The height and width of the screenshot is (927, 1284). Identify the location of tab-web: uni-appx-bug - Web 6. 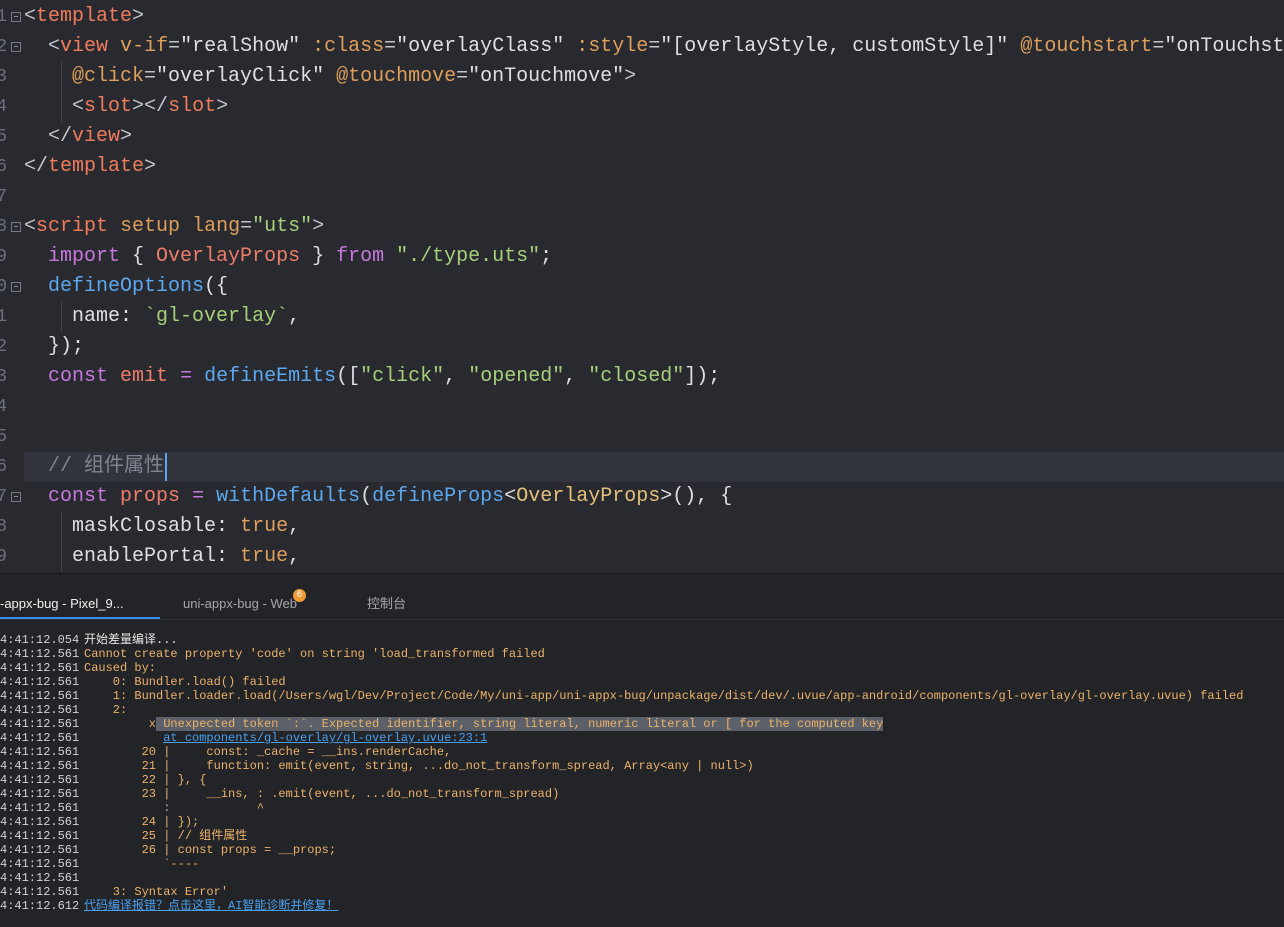
(244, 596).